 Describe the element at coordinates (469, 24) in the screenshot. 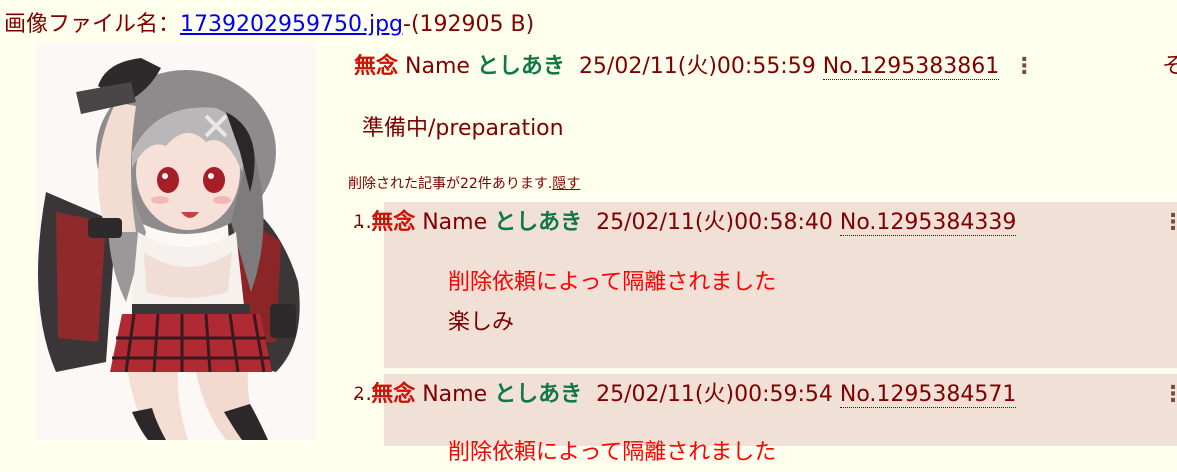

I see `file-size: -(192905 B)` at that location.